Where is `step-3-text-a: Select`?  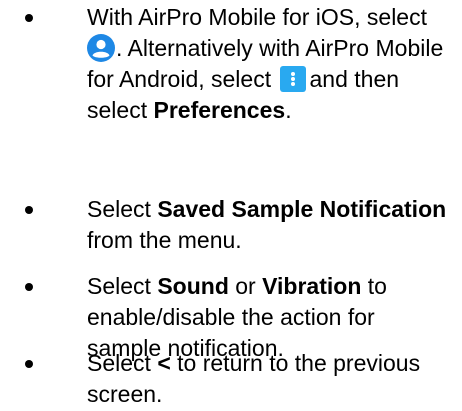 step-3-text-a: Select is located at coordinates (119, 286).